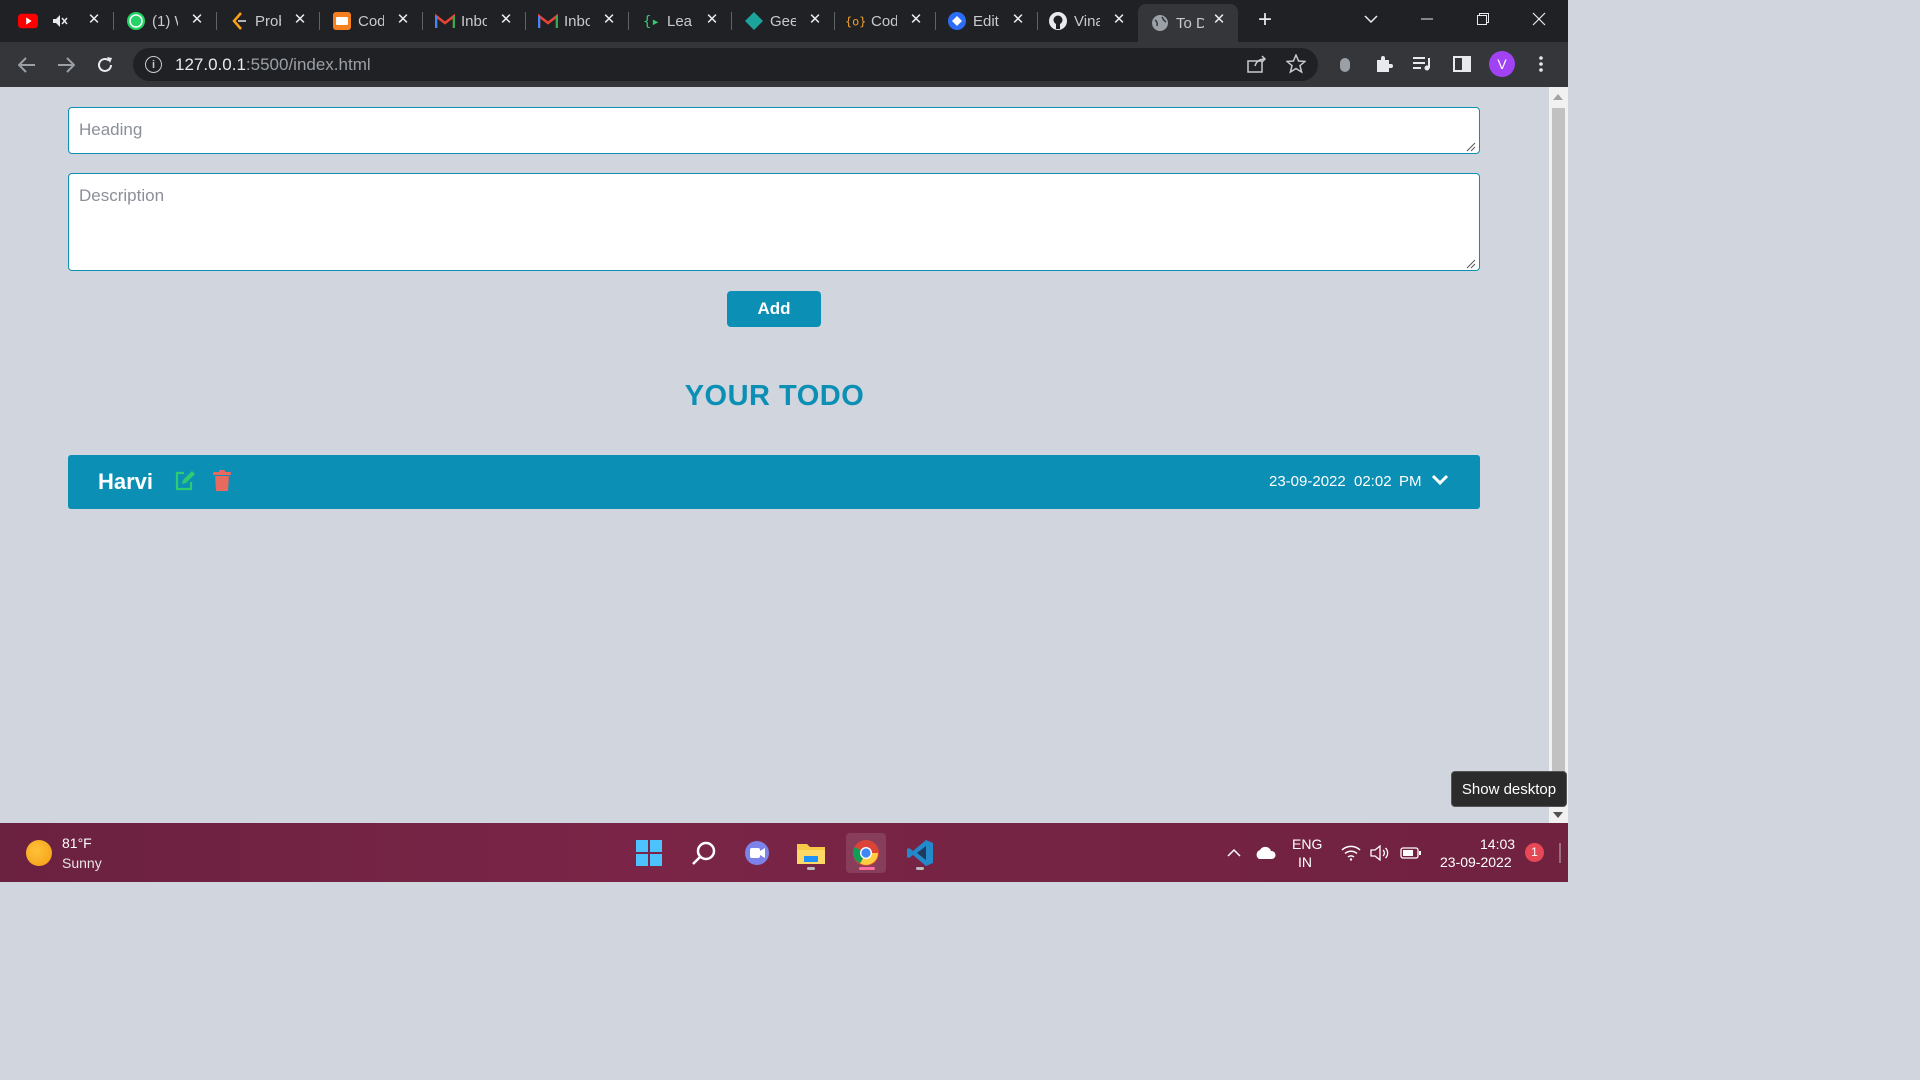 This screenshot has width=1920, height=1080. Describe the element at coordinates (649, 853) in the screenshot. I see `start-button` at that location.